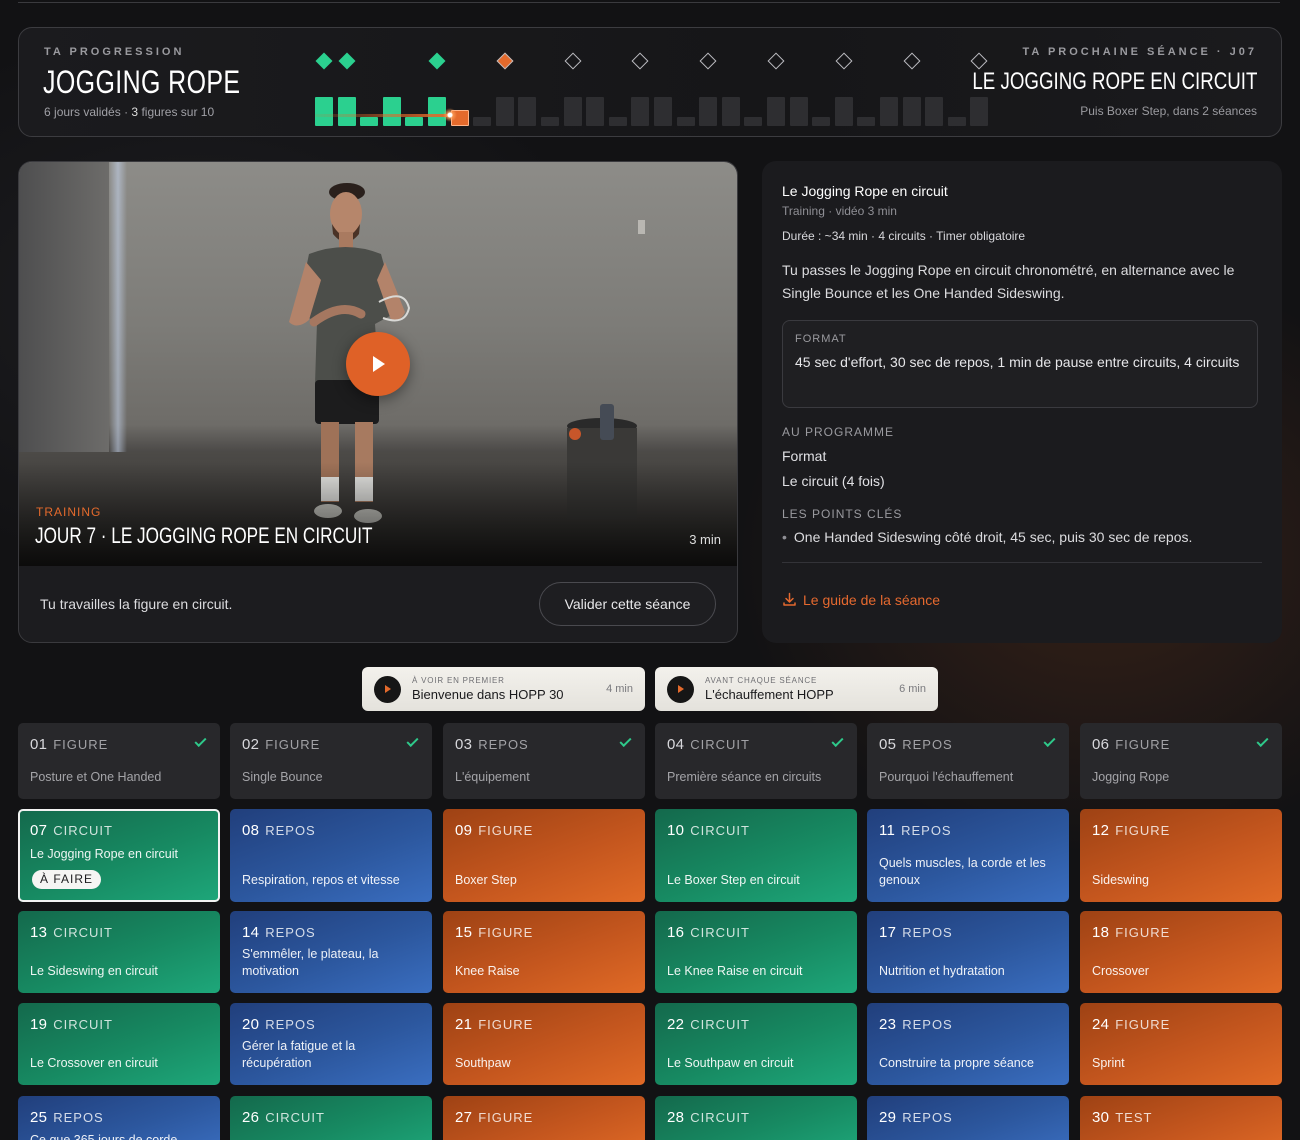 Image resolution: width=1300 pixels, height=1140 pixels. What do you see at coordinates (708, 1117) in the screenshot?
I see `day-number: 28 CIRCUIT` at bounding box center [708, 1117].